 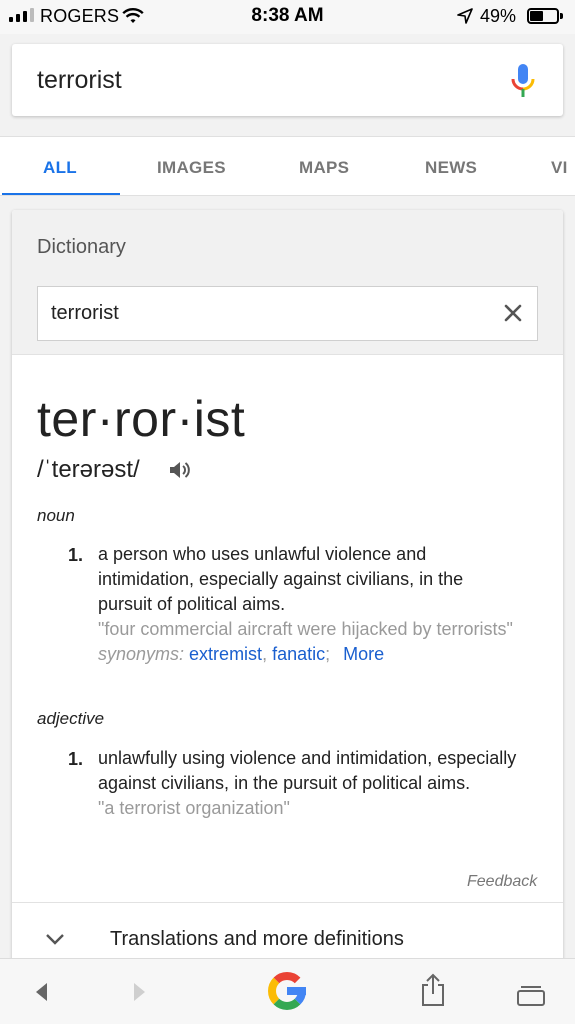 I want to click on microphone-icon, so click(x=523, y=81).